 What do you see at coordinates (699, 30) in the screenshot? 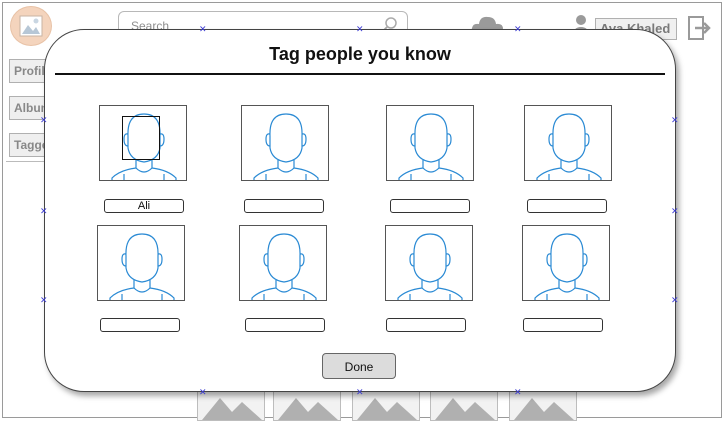
I see `logout-icon` at bounding box center [699, 30].